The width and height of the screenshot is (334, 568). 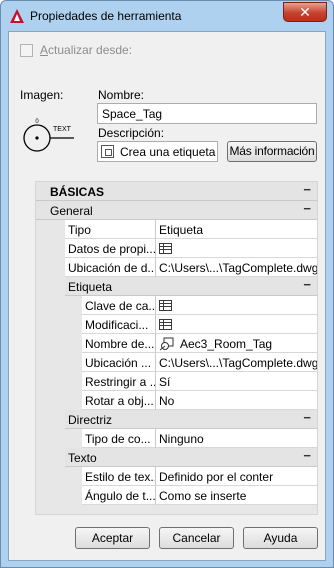 I want to click on title-bar: Propiedades de herramienta ✕, so click(x=167, y=16).